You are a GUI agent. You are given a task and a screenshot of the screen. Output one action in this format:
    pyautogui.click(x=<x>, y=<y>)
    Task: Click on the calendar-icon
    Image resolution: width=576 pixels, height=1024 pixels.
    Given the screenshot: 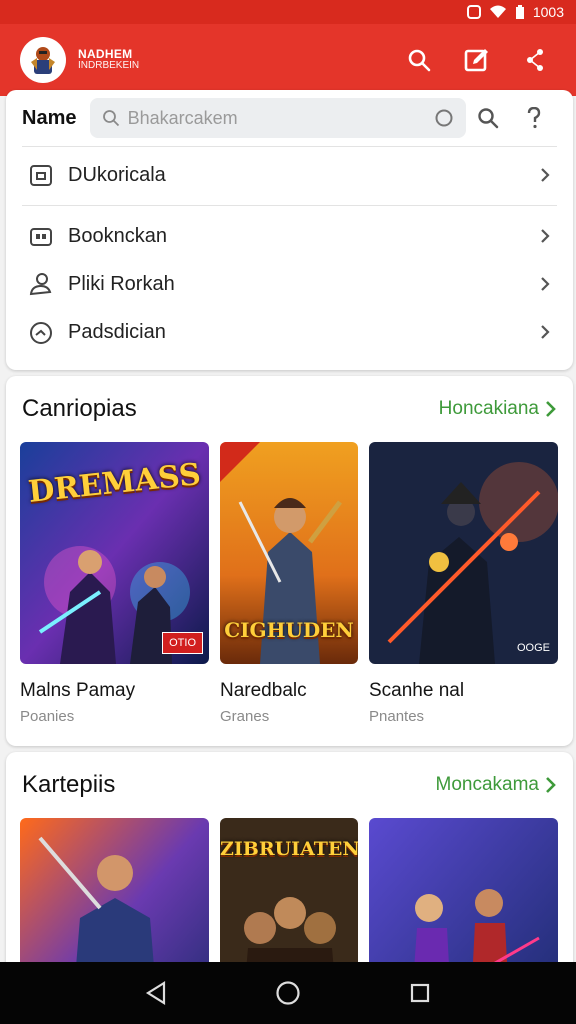 What is the action you would take?
    pyautogui.click(x=41, y=175)
    